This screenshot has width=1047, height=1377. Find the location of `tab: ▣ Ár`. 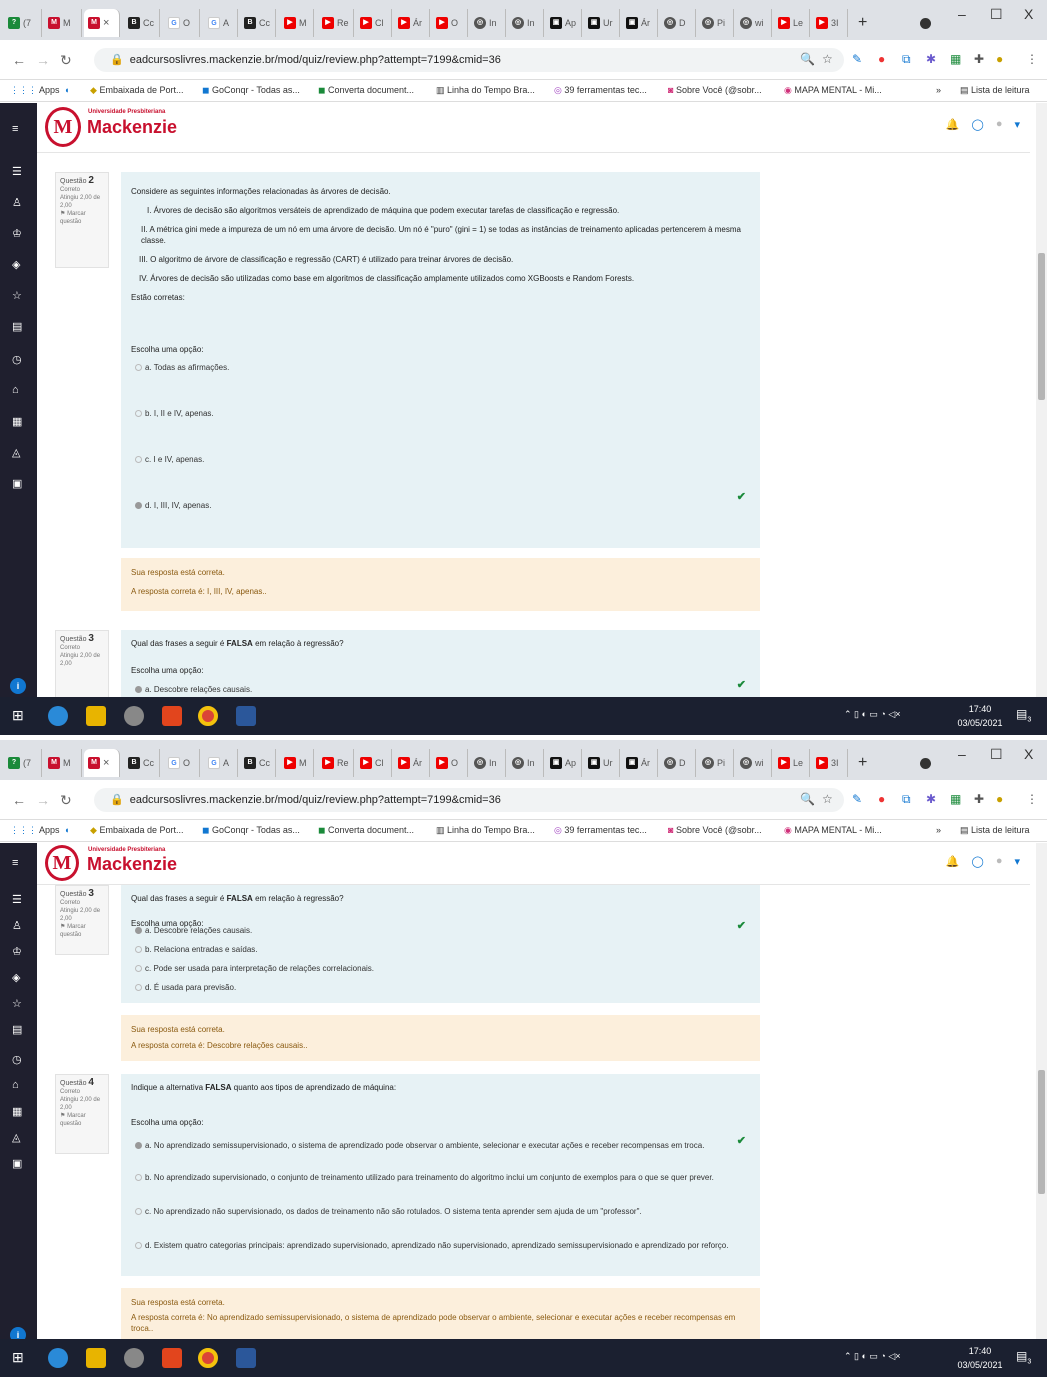

tab: ▣ Ár is located at coordinates (640, 763).